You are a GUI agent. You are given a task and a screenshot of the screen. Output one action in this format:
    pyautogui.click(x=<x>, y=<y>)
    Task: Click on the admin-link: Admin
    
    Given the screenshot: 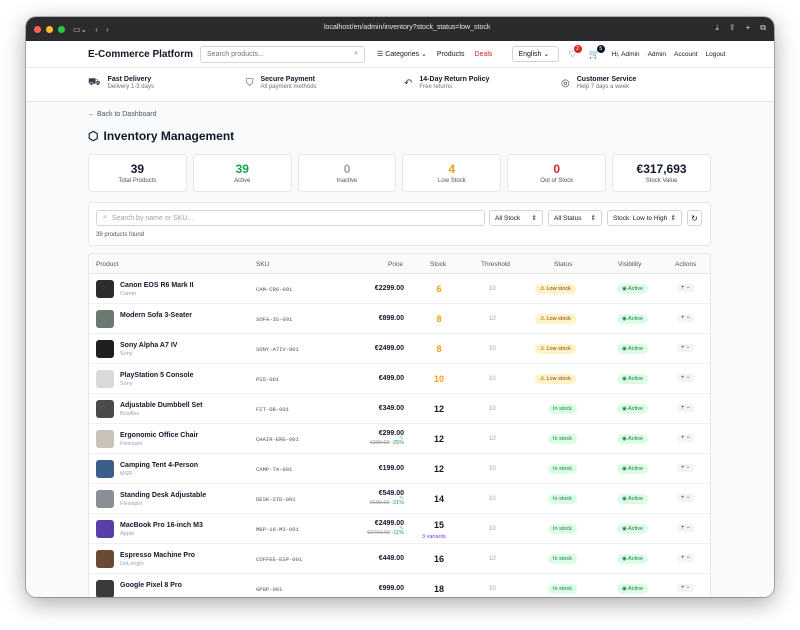 What is the action you would take?
    pyautogui.click(x=657, y=54)
    